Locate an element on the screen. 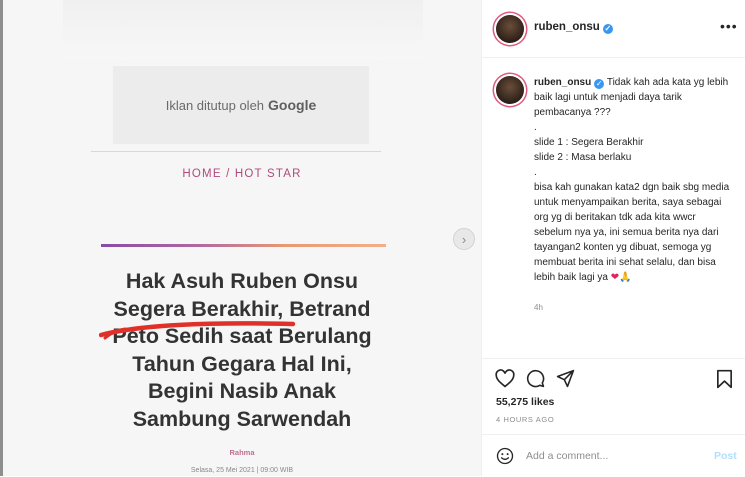 The image size is (745, 477). caption-username: ruben_onsu is located at coordinates (562, 82).